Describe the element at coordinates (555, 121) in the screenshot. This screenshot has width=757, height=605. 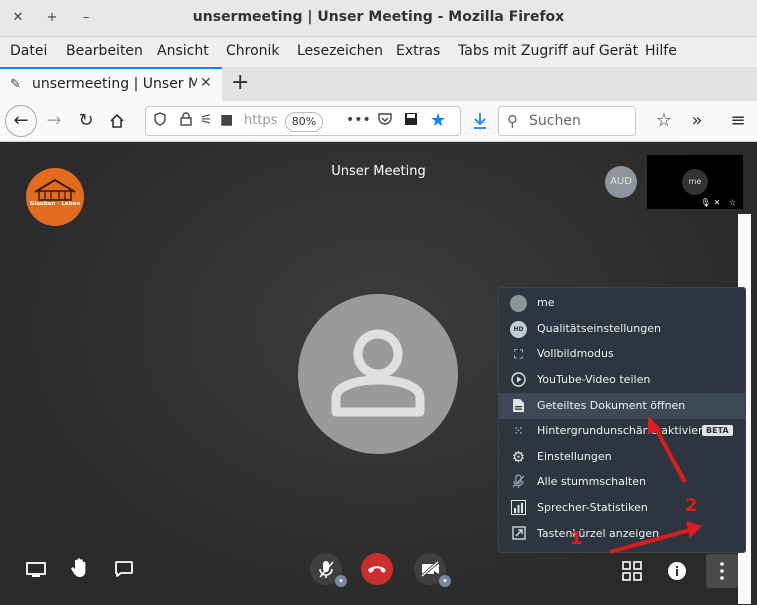
I see `search-placeholder: Suchen` at that location.